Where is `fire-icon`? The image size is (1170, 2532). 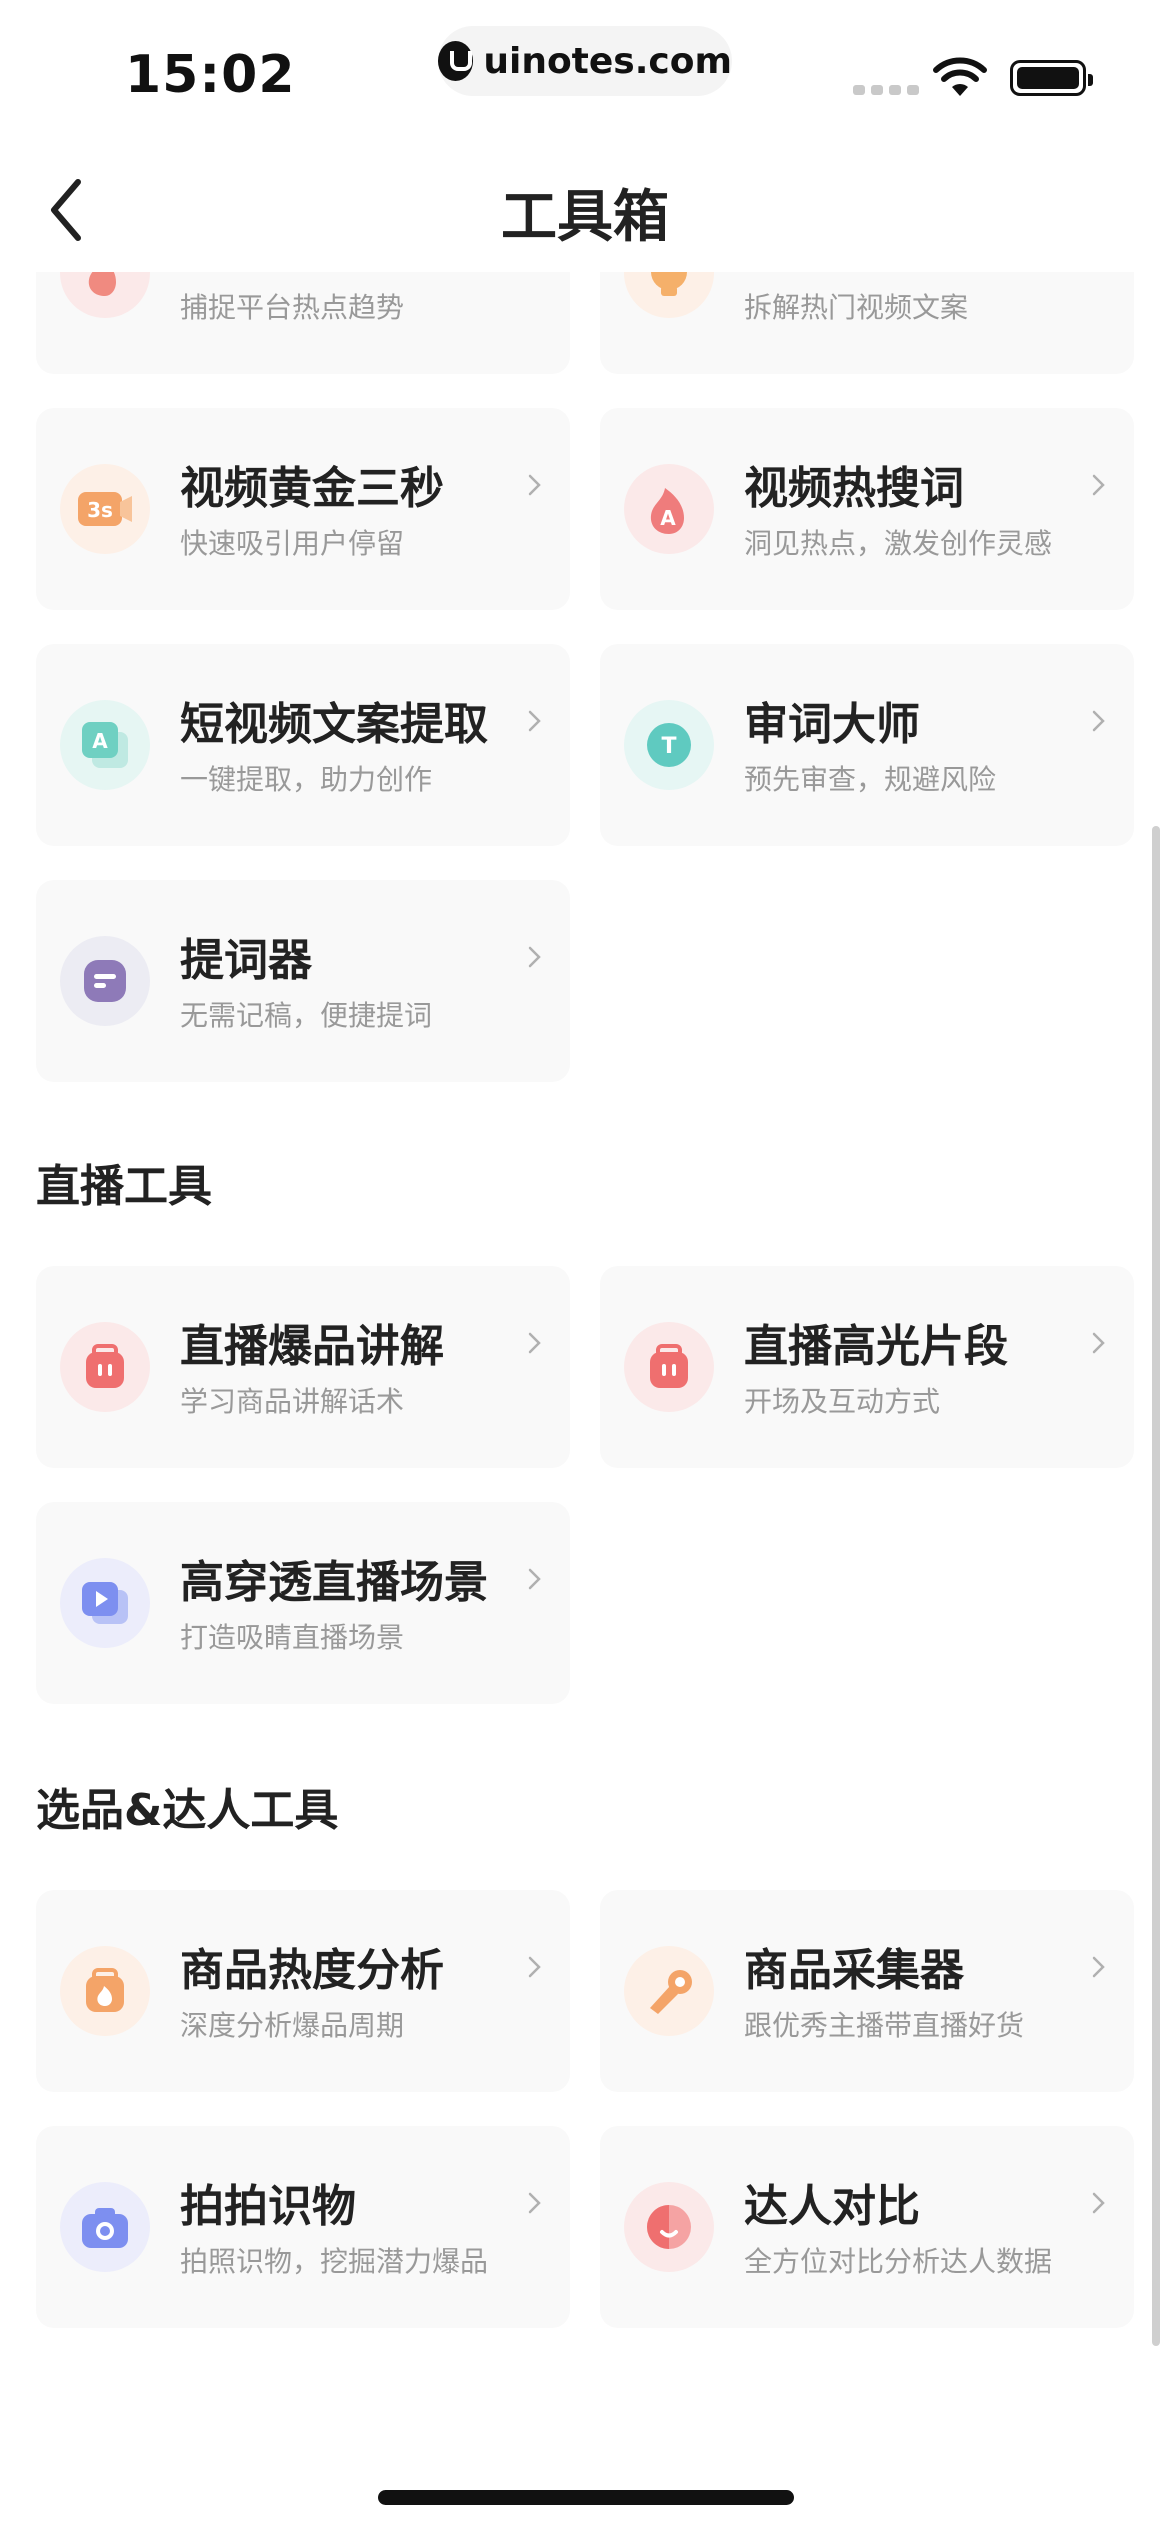 fire-icon is located at coordinates (105, 295).